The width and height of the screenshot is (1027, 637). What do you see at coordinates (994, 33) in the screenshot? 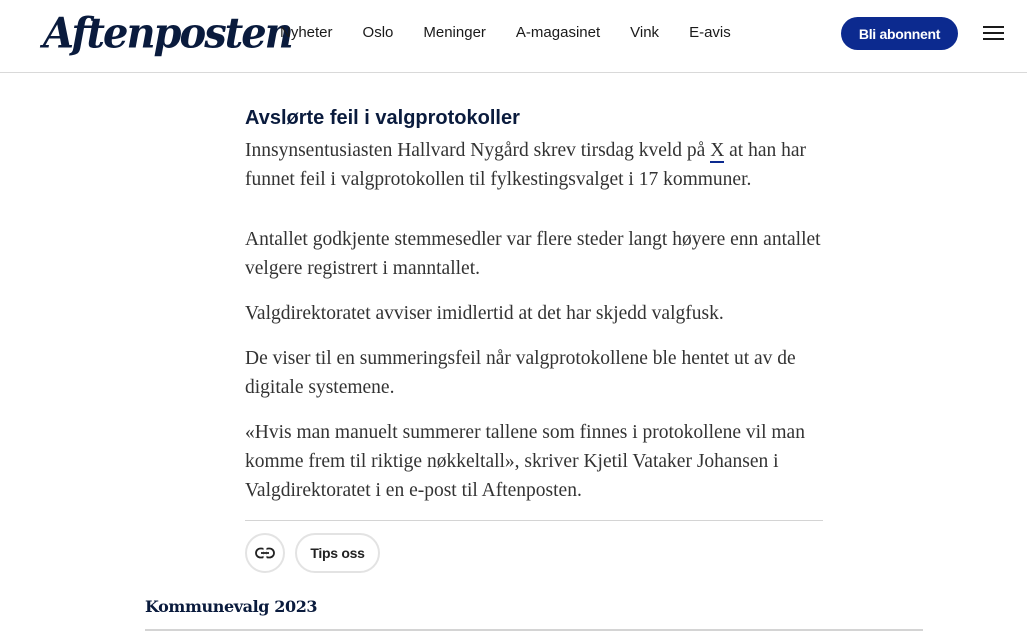
I see `hamburger-menu-icon` at bounding box center [994, 33].